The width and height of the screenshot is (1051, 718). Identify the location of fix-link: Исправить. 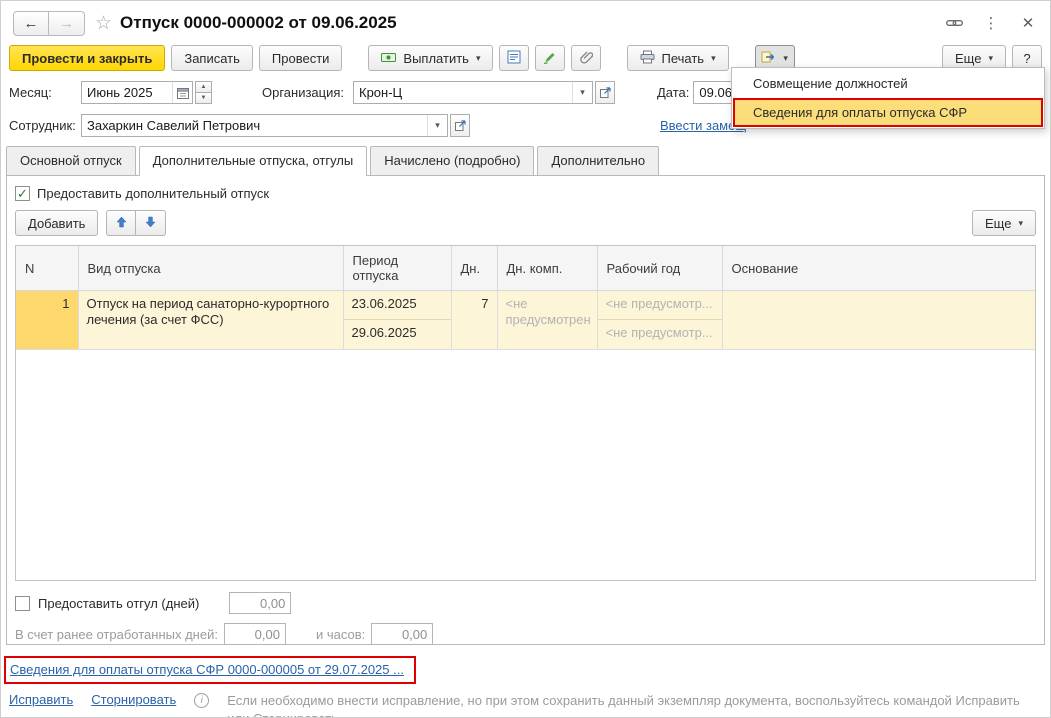
(41, 699).